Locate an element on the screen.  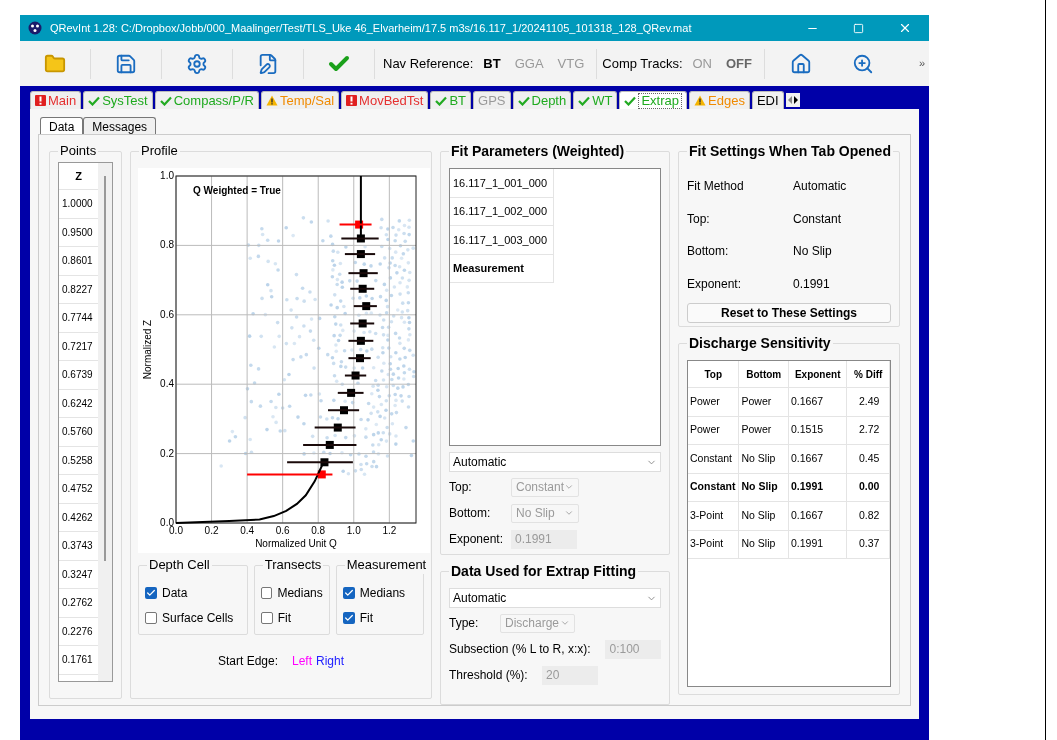
column-header: % Diff is located at coordinates (868, 374).